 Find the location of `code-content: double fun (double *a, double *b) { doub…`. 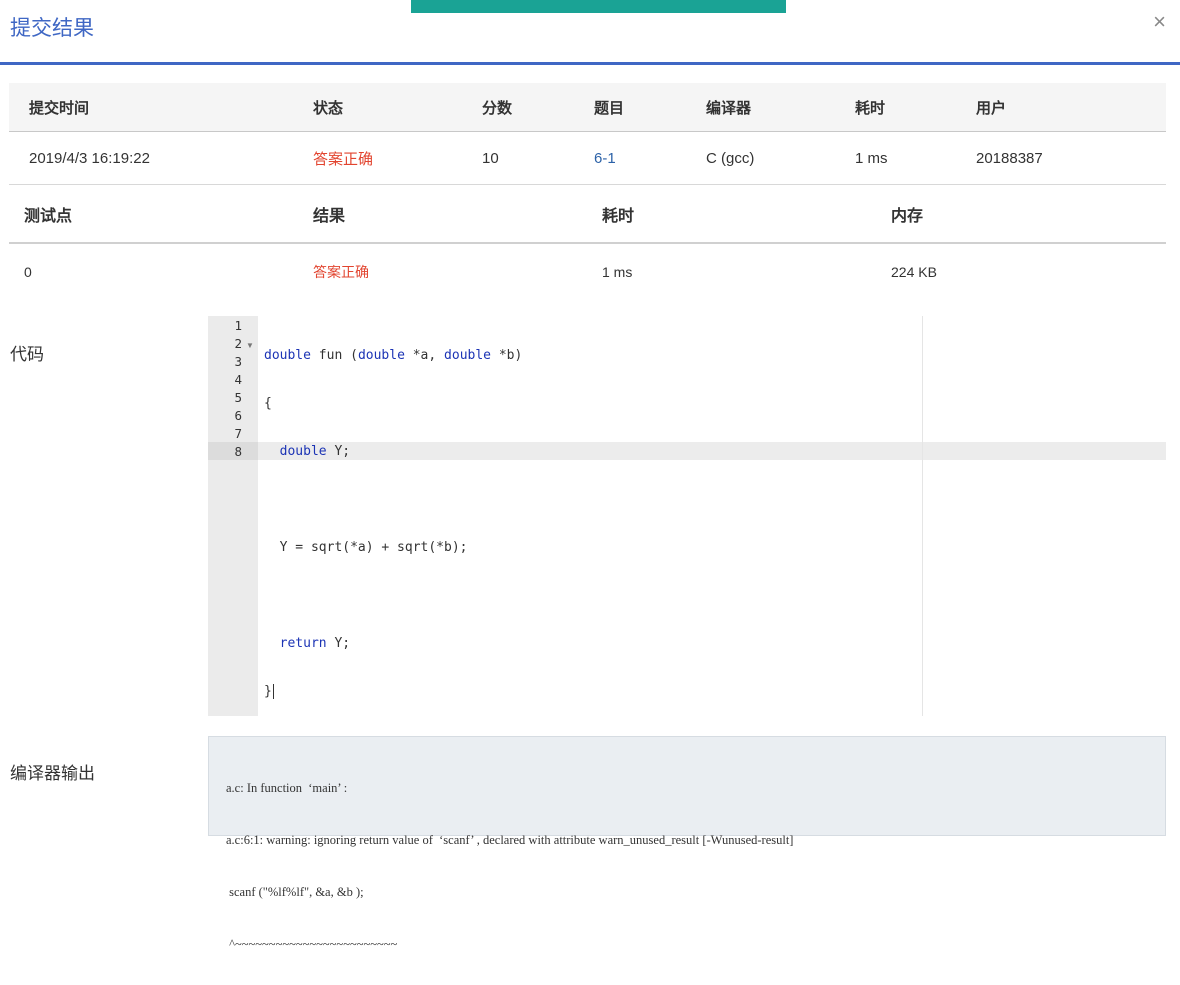

code-content: double fun (double *a, double *b) { doub… is located at coordinates (393, 524).